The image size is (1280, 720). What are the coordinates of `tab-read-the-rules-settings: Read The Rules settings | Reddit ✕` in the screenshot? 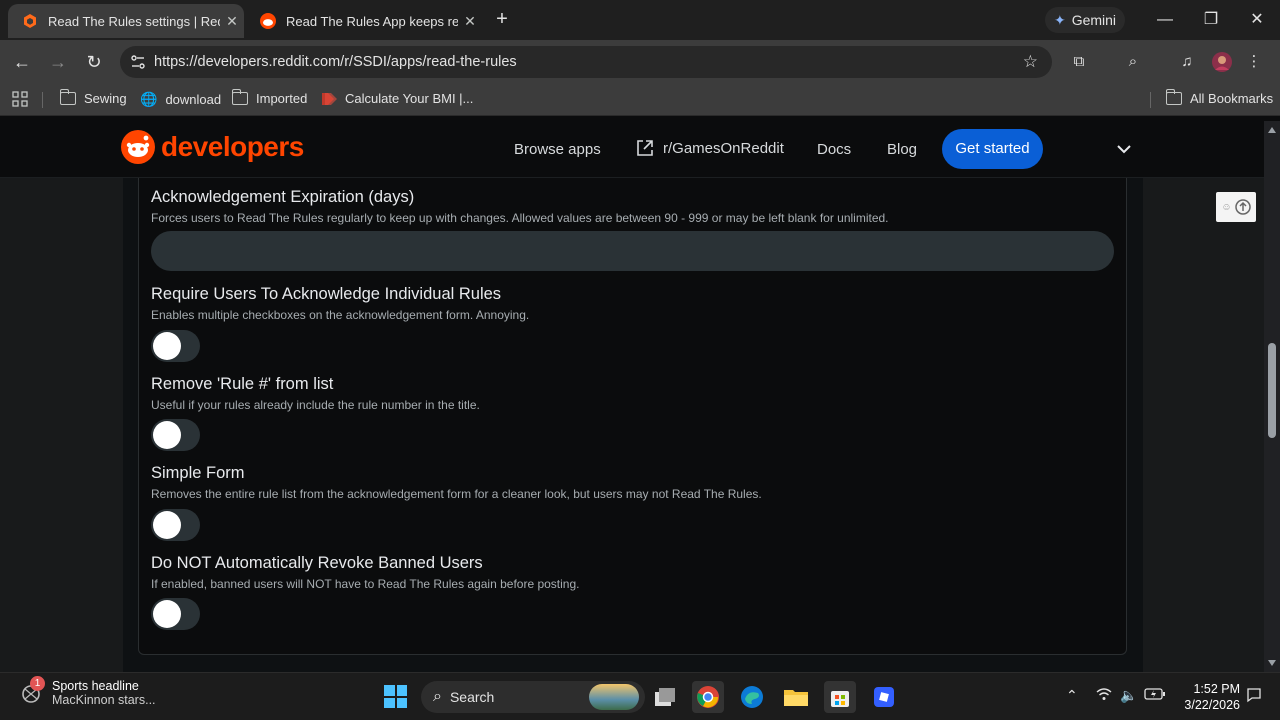 It's located at (126, 21).